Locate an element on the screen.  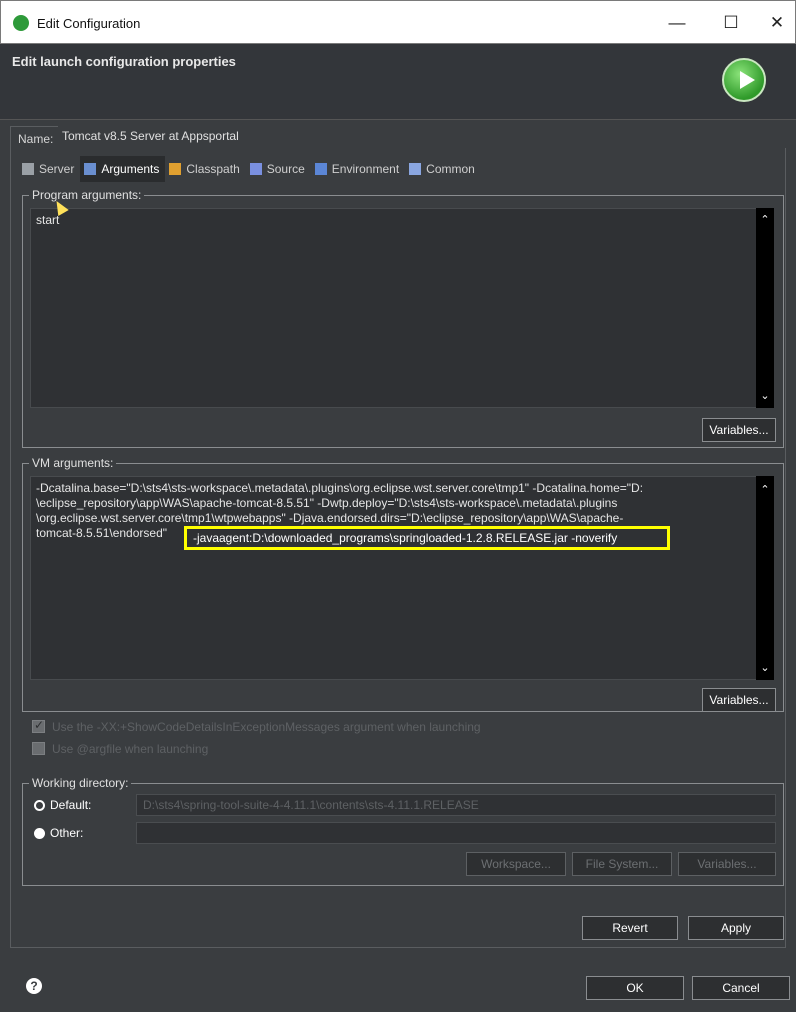
minimize-button: — is located at coordinates (677, 23).